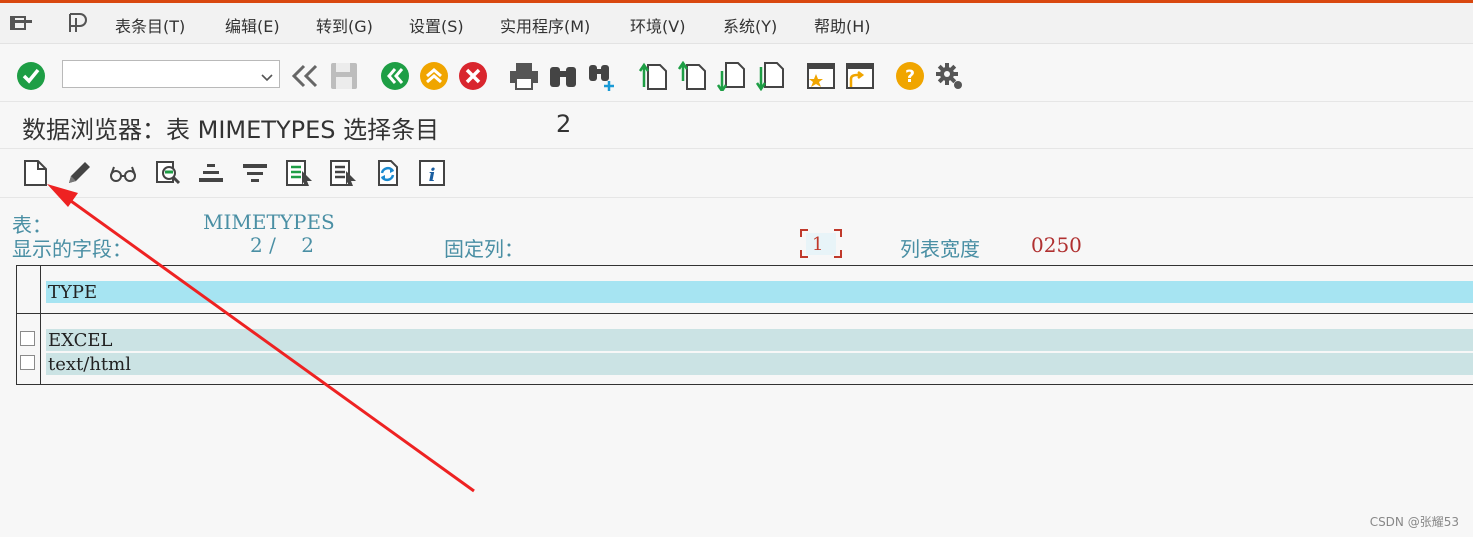 This screenshot has width=1473, height=537. What do you see at coordinates (80, 340) in the screenshot?
I see `row-cell-type: EXCEL` at bounding box center [80, 340].